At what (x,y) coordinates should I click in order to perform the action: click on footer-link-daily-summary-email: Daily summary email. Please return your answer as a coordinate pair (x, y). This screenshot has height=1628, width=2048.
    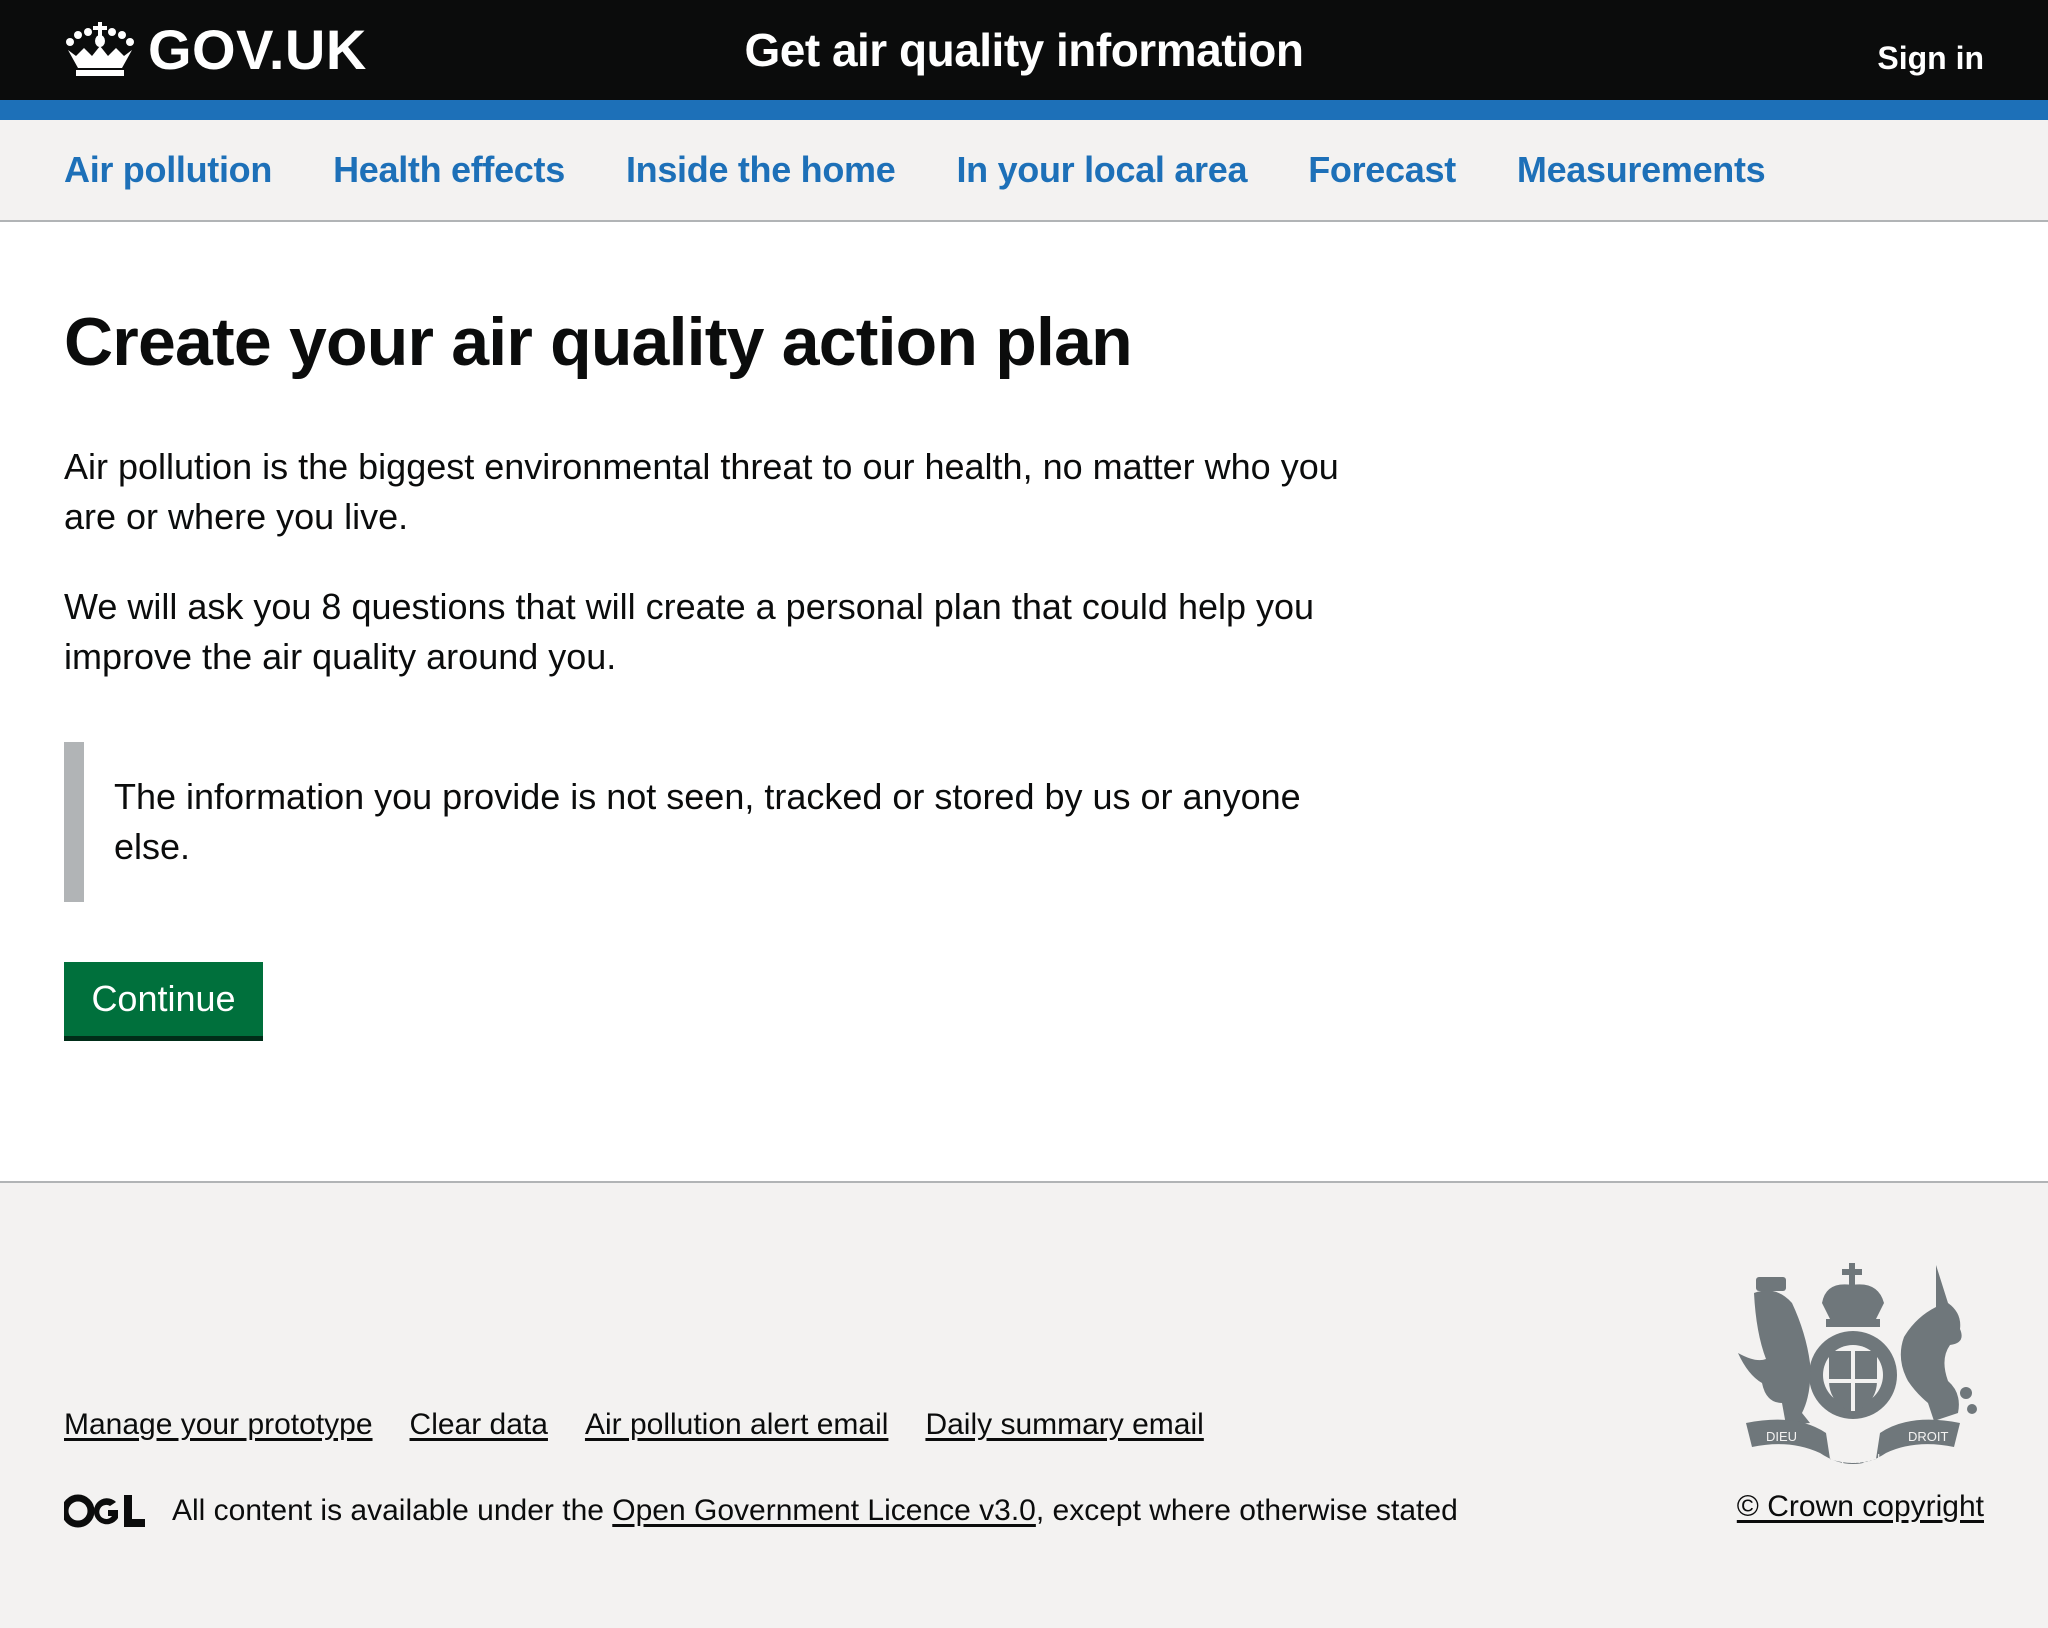
    Looking at the image, I should click on (1064, 1424).